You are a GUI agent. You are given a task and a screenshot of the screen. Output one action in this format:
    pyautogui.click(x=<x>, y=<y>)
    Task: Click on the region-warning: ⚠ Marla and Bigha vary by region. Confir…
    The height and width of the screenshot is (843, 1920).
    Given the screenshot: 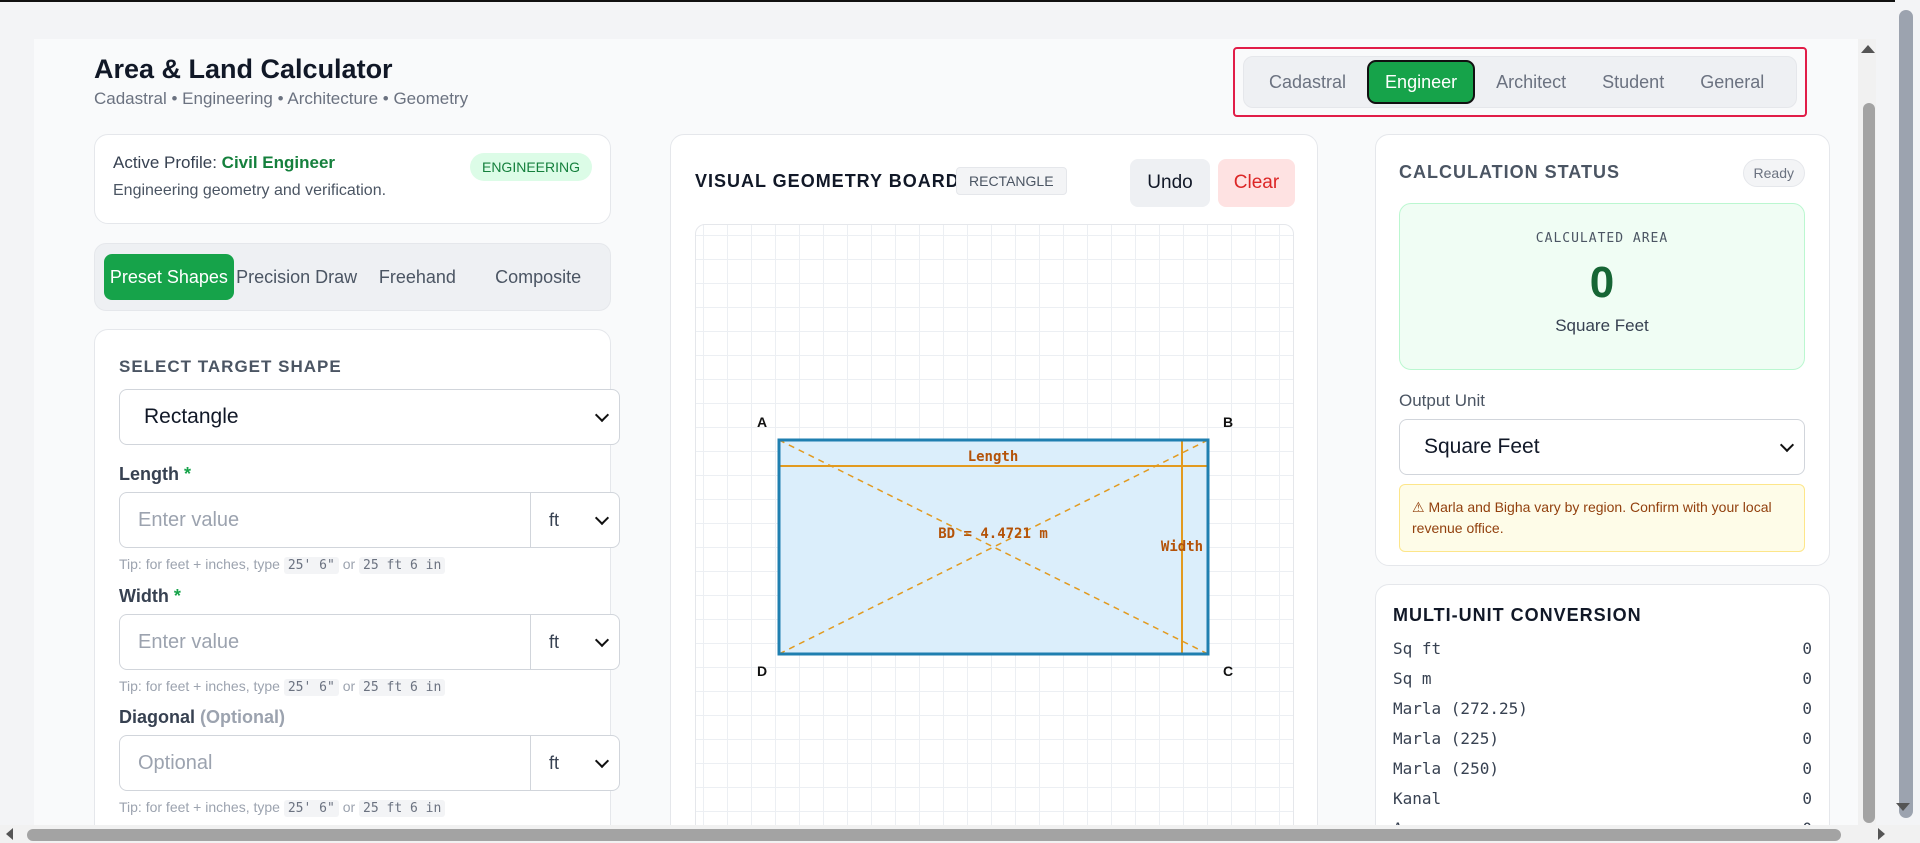 What is the action you would take?
    pyautogui.click(x=1602, y=518)
    